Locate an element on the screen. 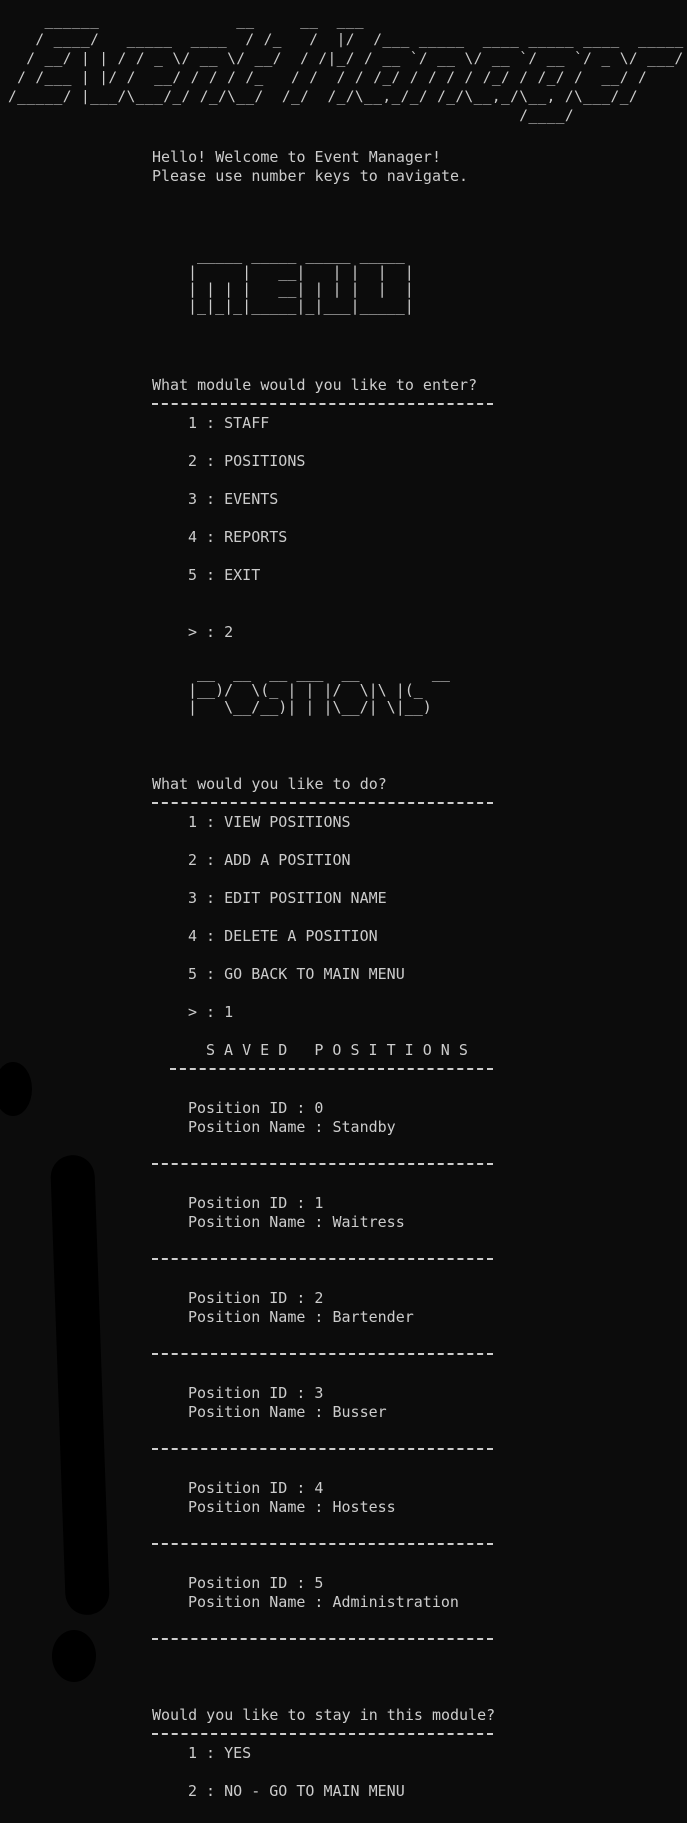 The width and height of the screenshot is (687, 1823). positions-option-view: 1 : VIEW POSITIONS is located at coordinates (269, 822).